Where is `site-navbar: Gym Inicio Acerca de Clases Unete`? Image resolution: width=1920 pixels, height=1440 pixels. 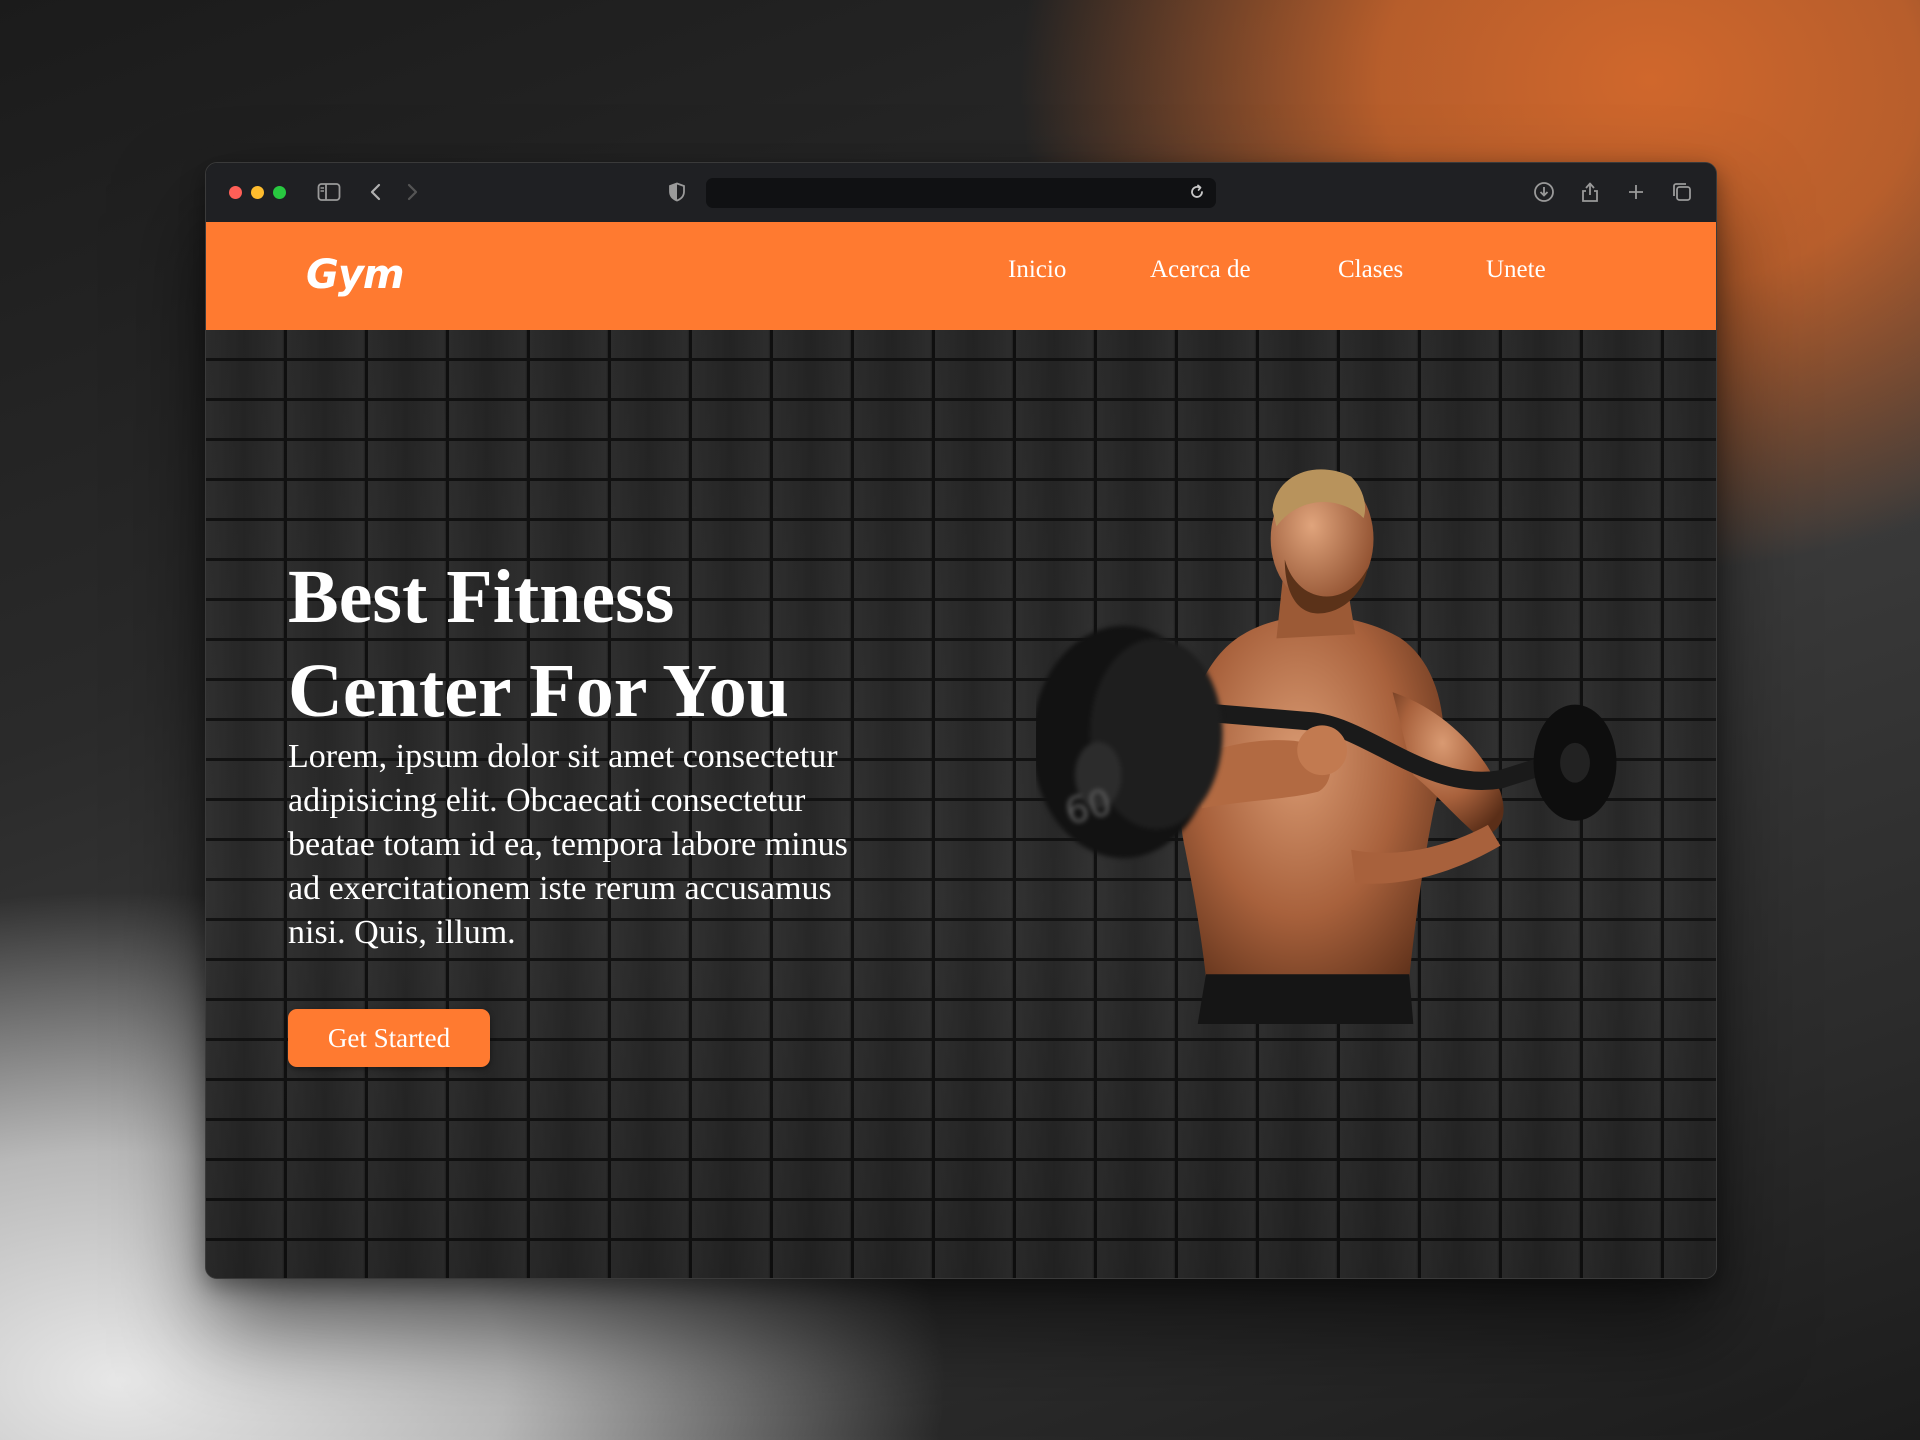 site-navbar: Gym Inicio Acerca de Clases Unete is located at coordinates (961, 276).